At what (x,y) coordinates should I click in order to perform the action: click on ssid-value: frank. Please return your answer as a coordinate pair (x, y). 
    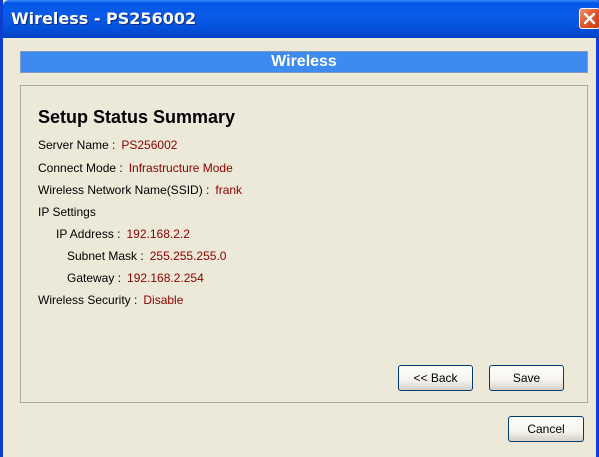
    Looking at the image, I should click on (229, 190).